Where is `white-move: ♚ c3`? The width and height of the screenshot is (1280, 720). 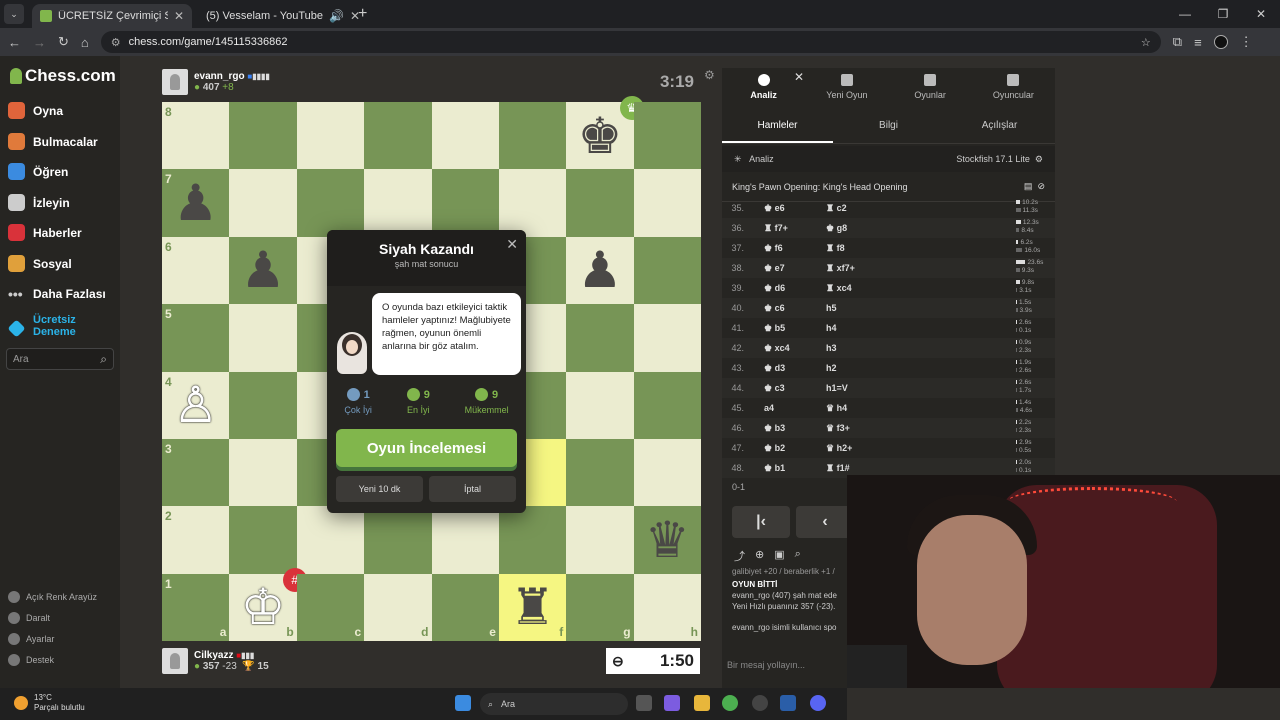
white-move: ♚ c3 is located at coordinates (783, 388).